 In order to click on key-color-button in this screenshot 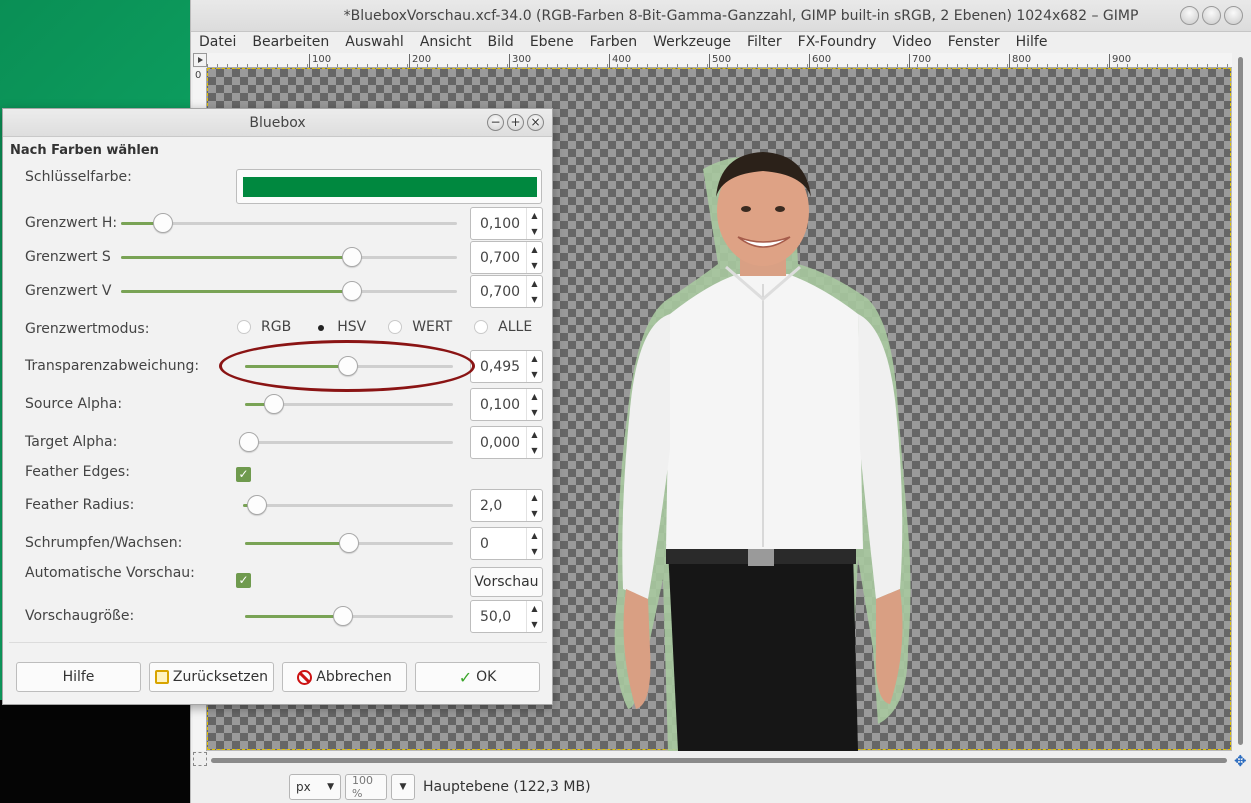, I will do `click(389, 186)`.